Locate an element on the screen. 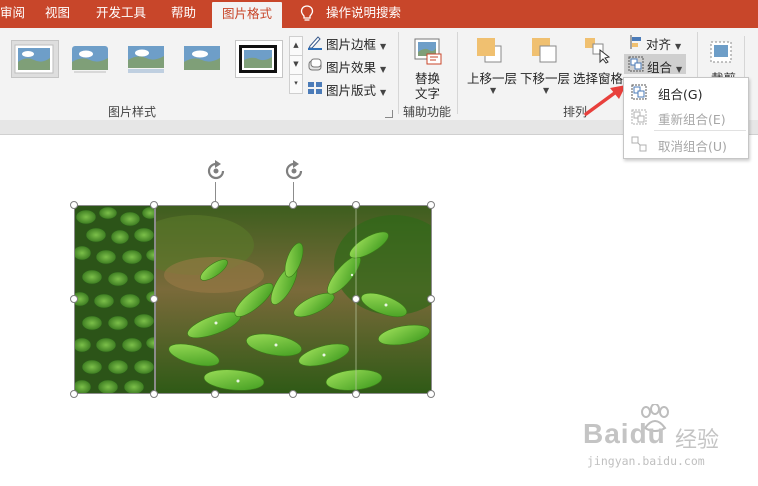 This screenshot has width=758, height=486. alt-text-label-2: 文字 is located at coordinates (427, 92).